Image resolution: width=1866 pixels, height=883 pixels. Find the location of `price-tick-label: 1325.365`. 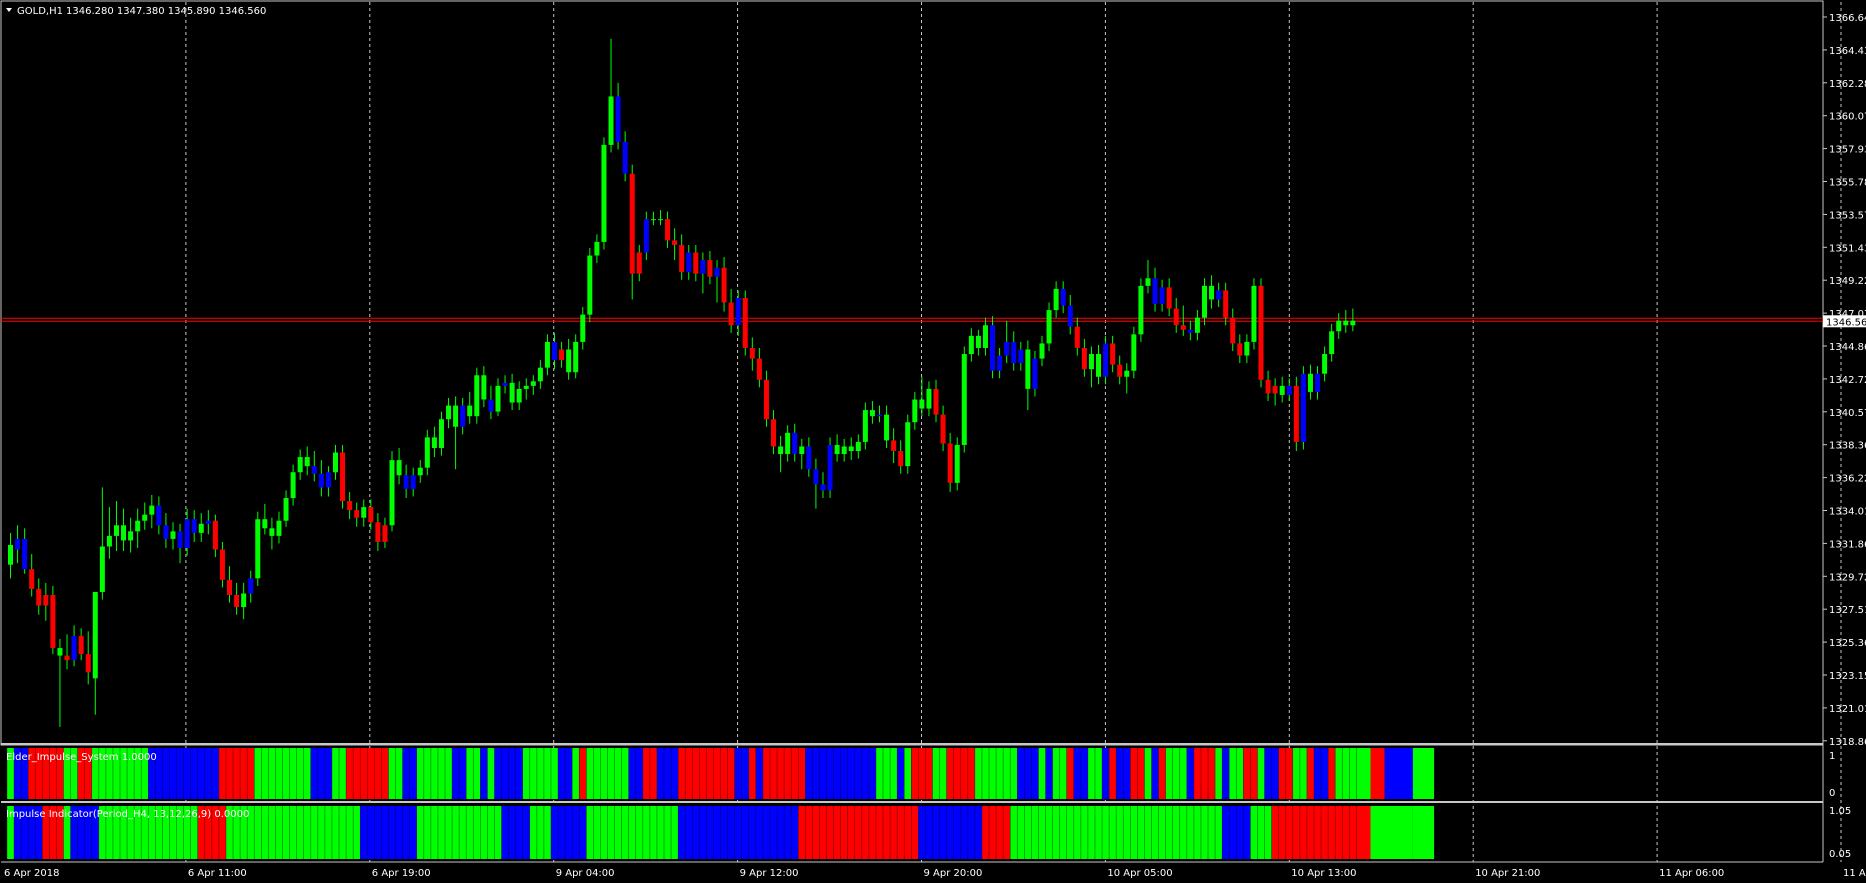

price-tick-label: 1325.365 is located at coordinates (1847, 643).